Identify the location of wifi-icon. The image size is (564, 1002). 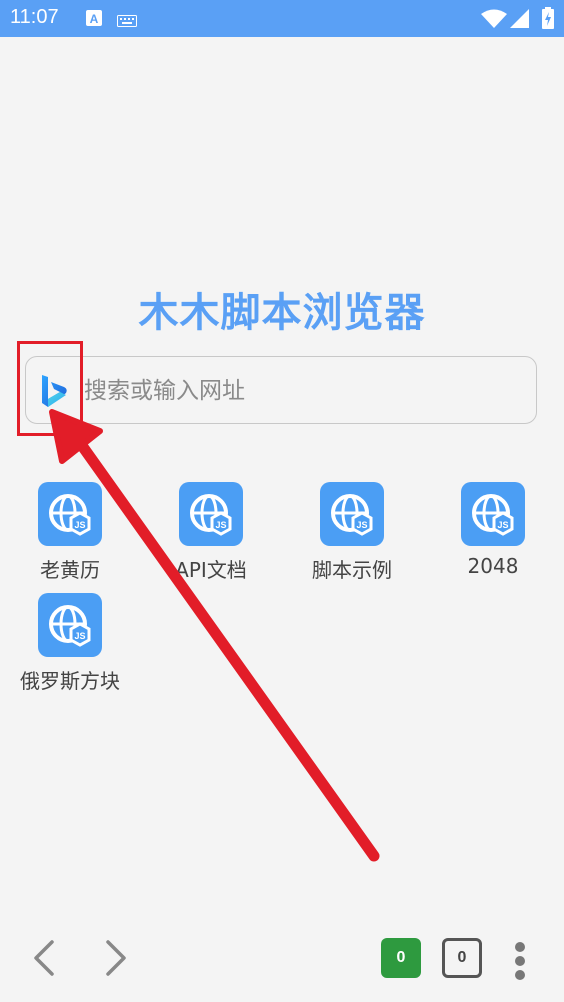
(494, 21).